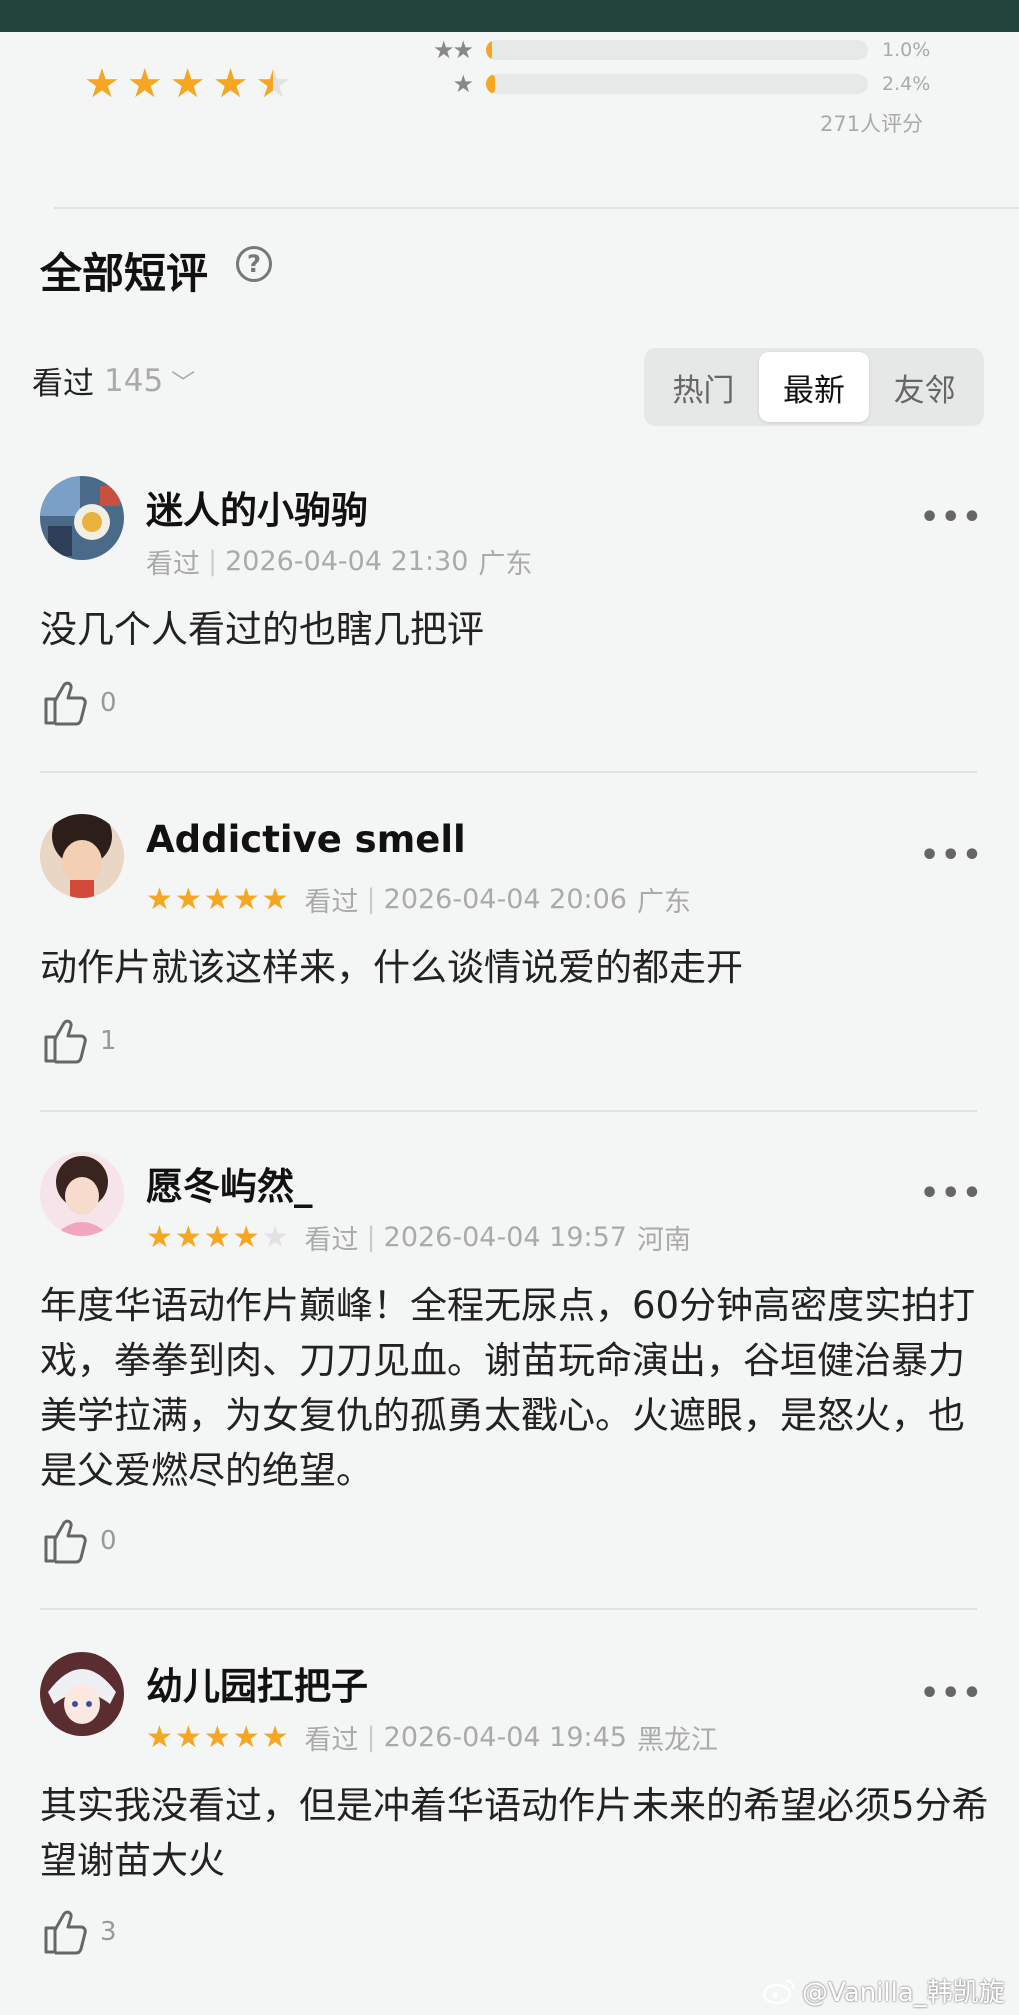  I want to click on comment-datetime: 2026-04-04 19:57, so click(505, 1237).